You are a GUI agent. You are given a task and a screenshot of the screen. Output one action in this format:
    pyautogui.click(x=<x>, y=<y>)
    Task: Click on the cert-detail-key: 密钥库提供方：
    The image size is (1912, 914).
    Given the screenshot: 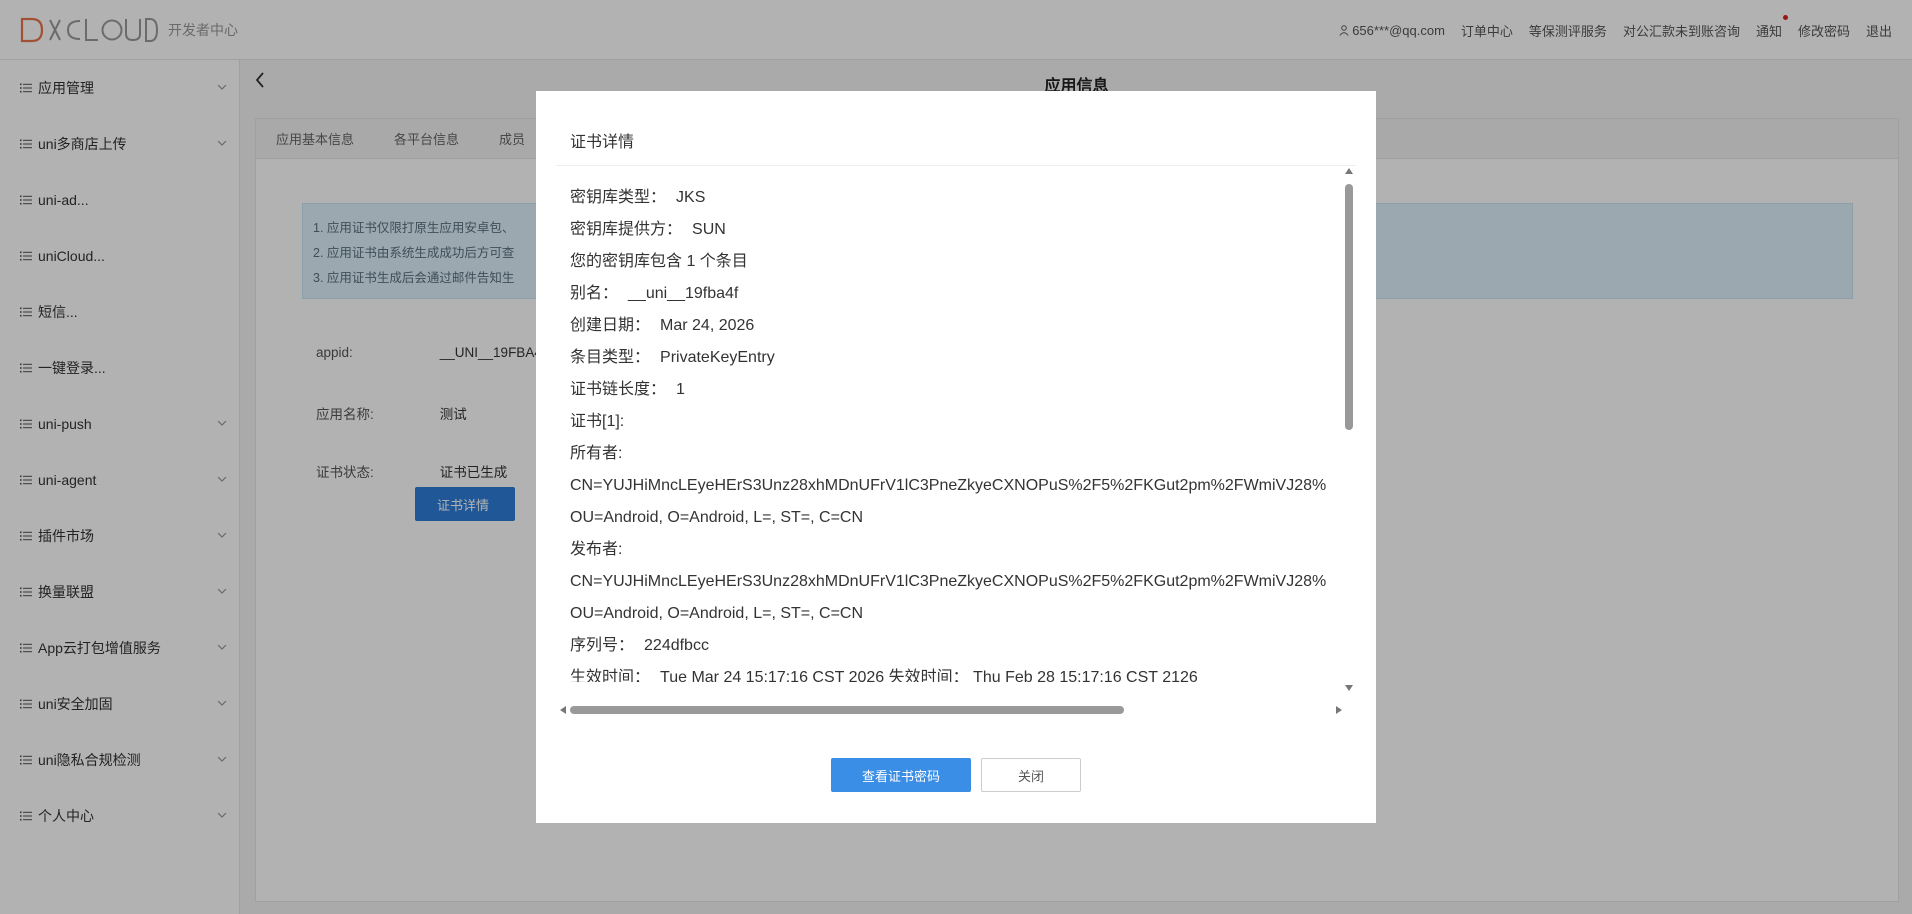 What is the action you would take?
    pyautogui.click(x=626, y=229)
    